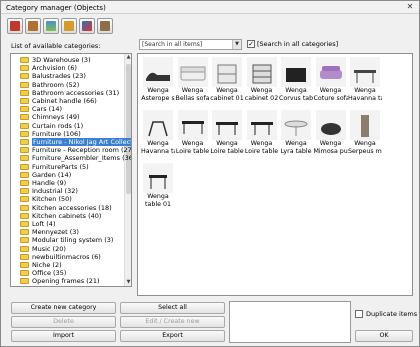 The height and width of the screenshot is (347, 420). Describe the element at coordinates (410, 7) in the screenshot. I see `close-icon: ✕` at that location.